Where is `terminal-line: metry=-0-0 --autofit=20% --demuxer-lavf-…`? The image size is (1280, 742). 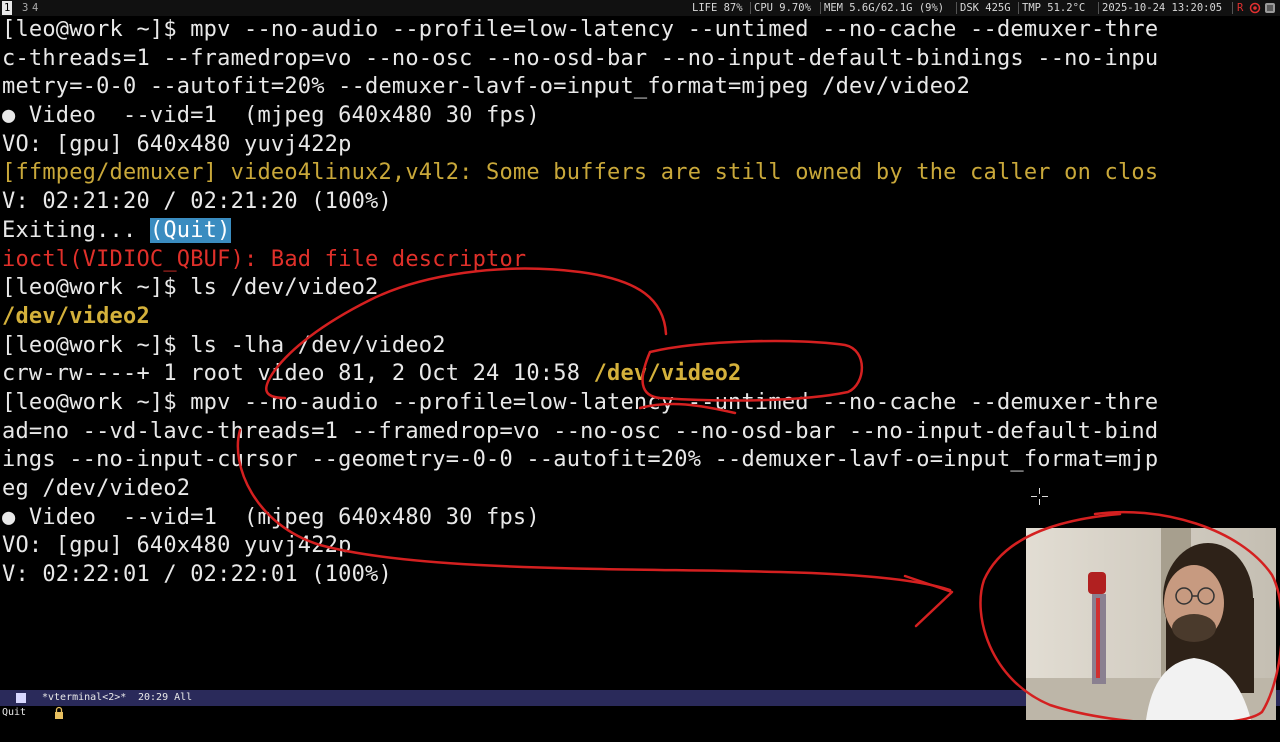
terminal-line: metry=-0-0 --autofit=20% --demuxer-lavf-… is located at coordinates (641, 87).